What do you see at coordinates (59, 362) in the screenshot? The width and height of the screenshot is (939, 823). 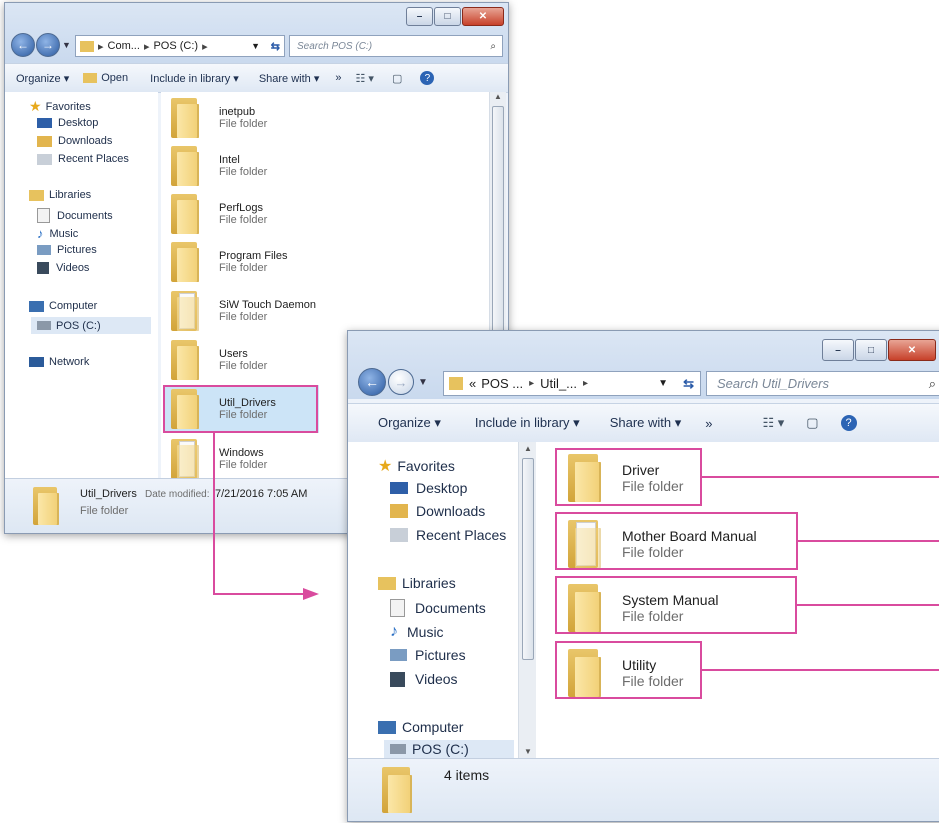 I see `nav-network: Network` at bounding box center [59, 362].